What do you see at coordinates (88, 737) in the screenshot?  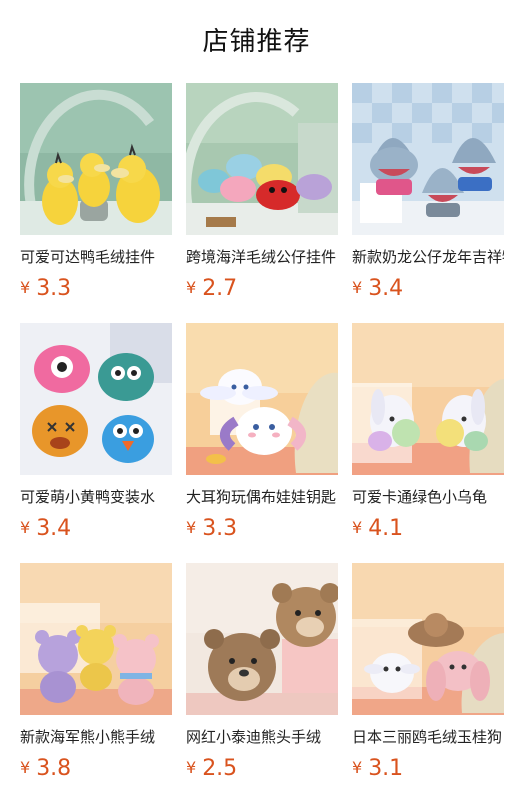 I see `product-name: 新款海军熊小熊手绒` at bounding box center [88, 737].